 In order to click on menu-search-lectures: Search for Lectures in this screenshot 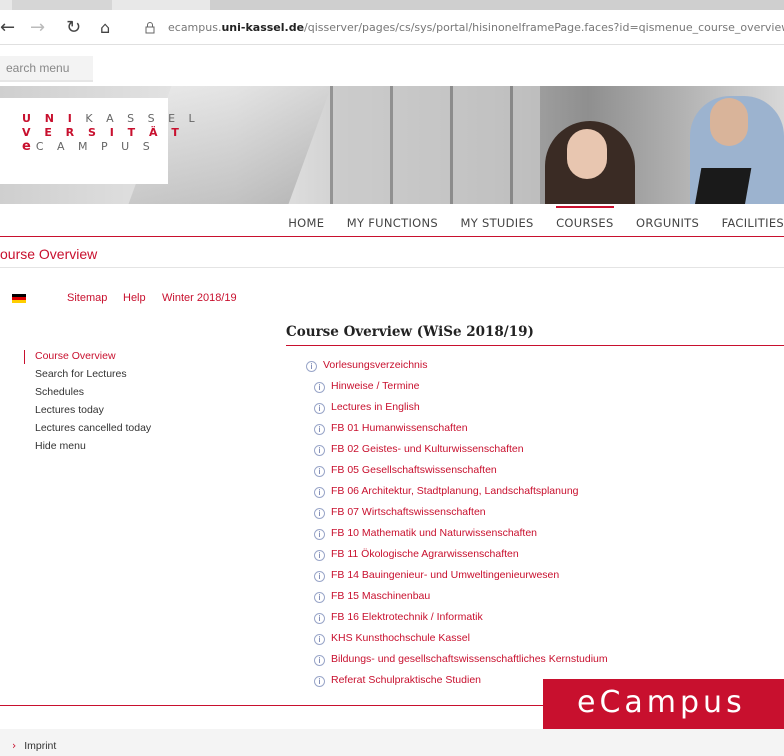, I will do `click(81, 374)`.